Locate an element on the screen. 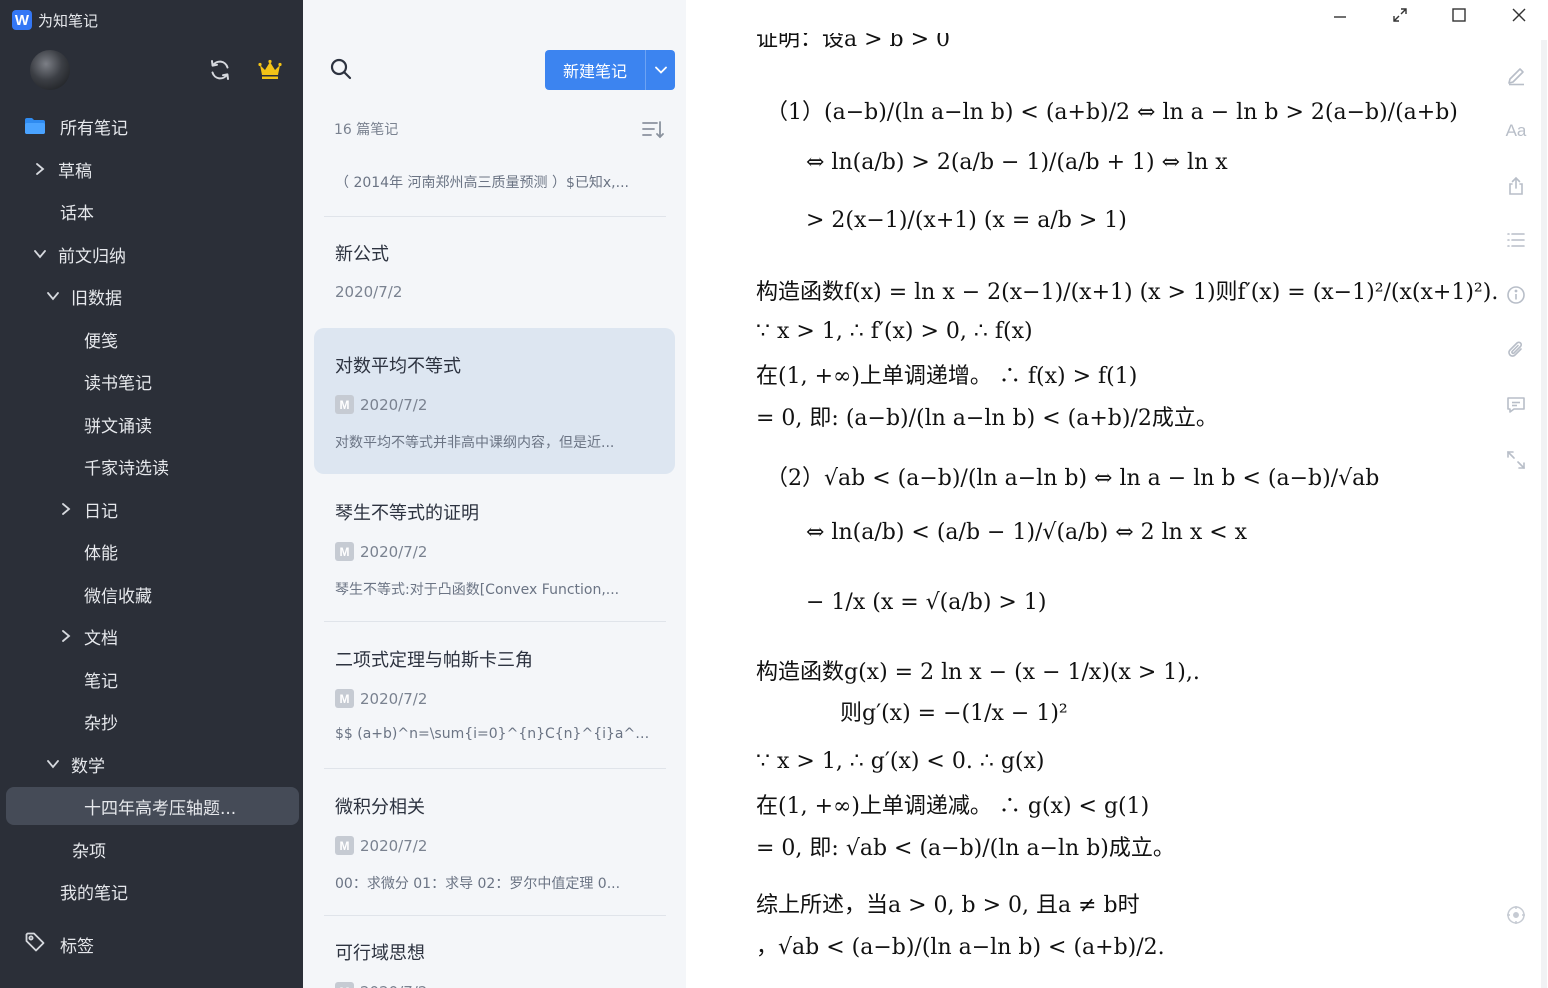 Image resolution: width=1548 pixels, height=988 pixels. sidebar-item-label: 微信收藏 is located at coordinates (118, 596).